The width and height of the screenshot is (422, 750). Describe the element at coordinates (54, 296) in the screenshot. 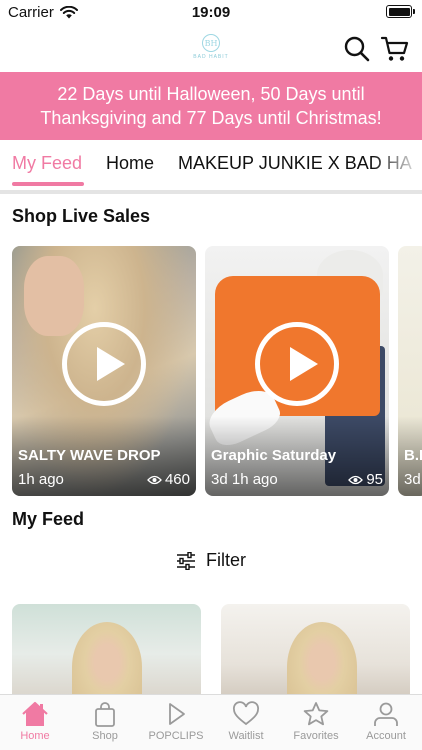

I see `card-photo-subject` at that location.